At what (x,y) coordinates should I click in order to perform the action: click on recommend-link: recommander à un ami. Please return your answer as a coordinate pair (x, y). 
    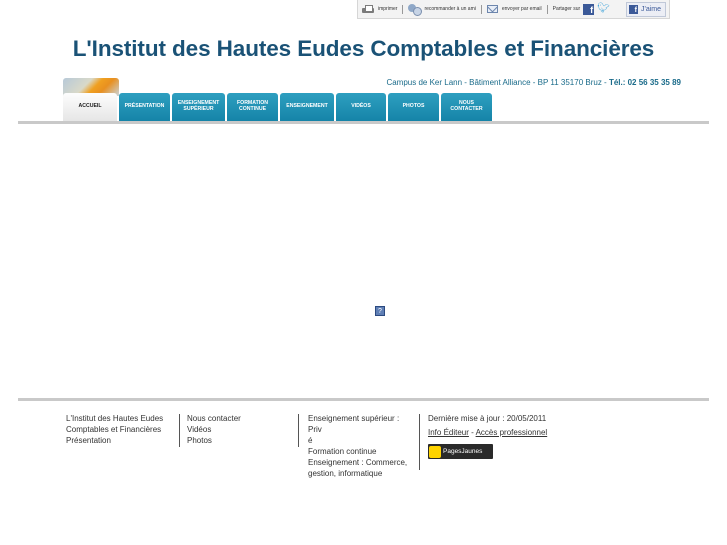
    Looking at the image, I should click on (442, 10).